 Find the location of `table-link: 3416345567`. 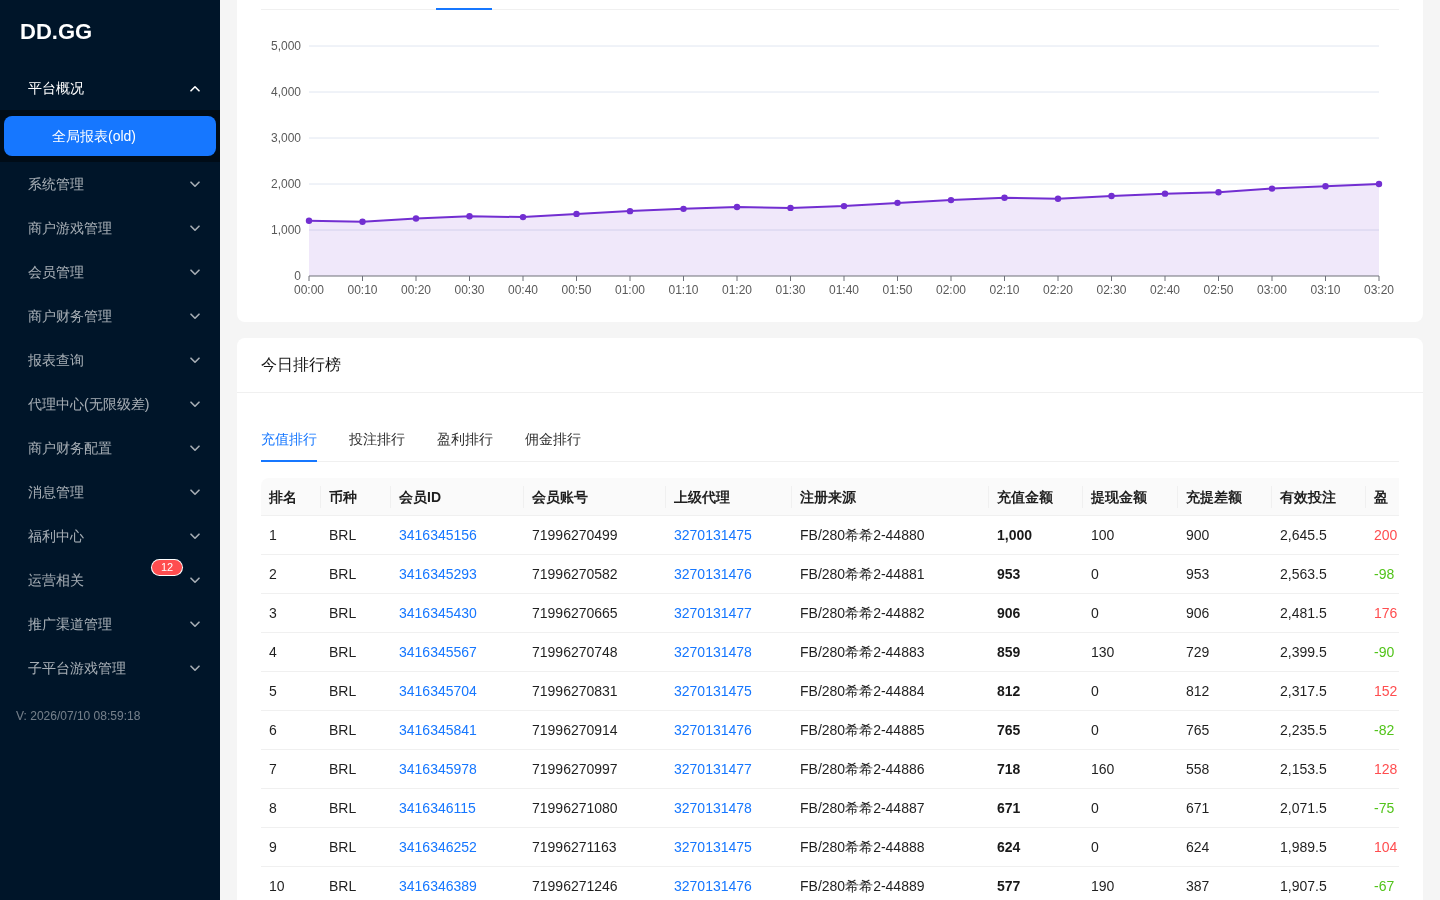

table-link: 3416345567 is located at coordinates (438, 652).